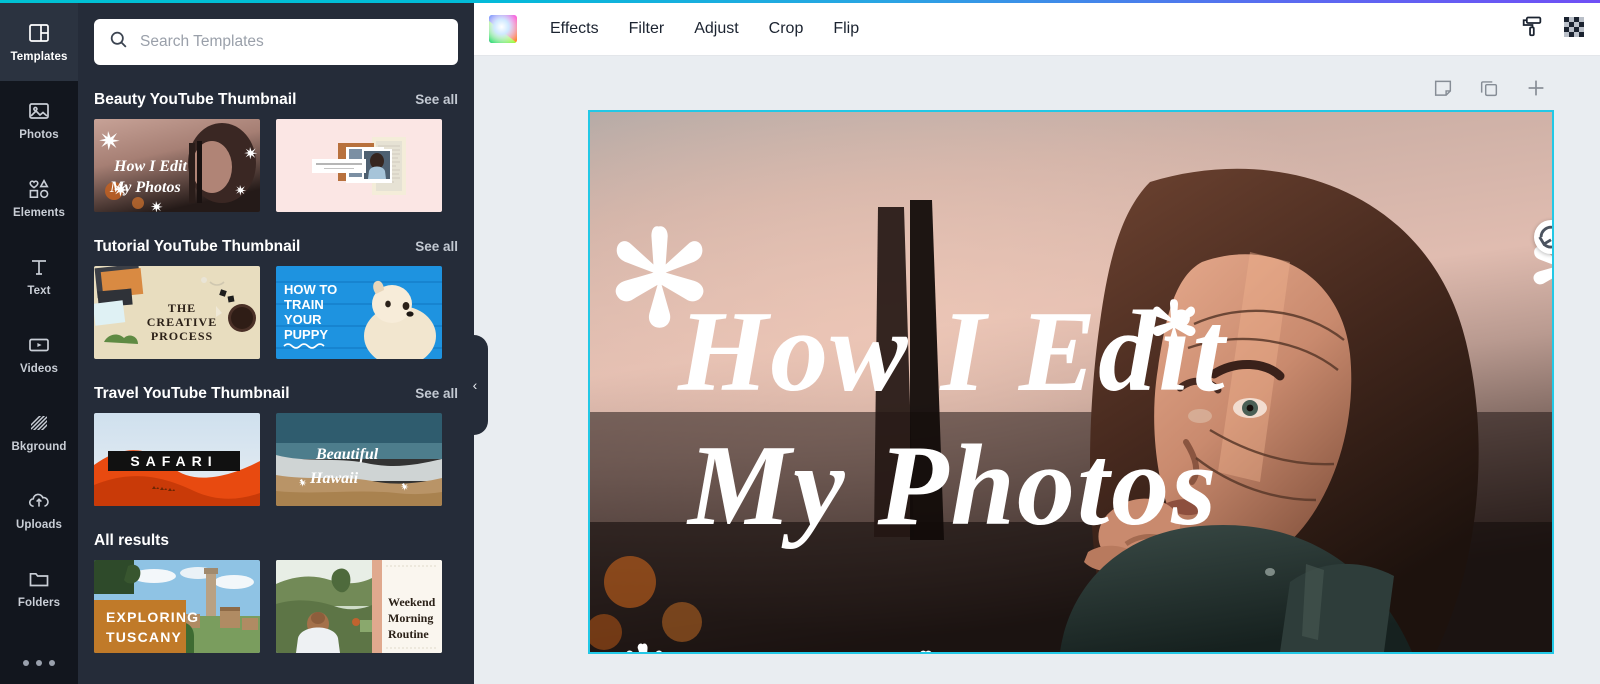  What do you see at coordinates (846, 29) in the screenshot?
I see `tab-flip: Flip` at bounding box center [846, 29].